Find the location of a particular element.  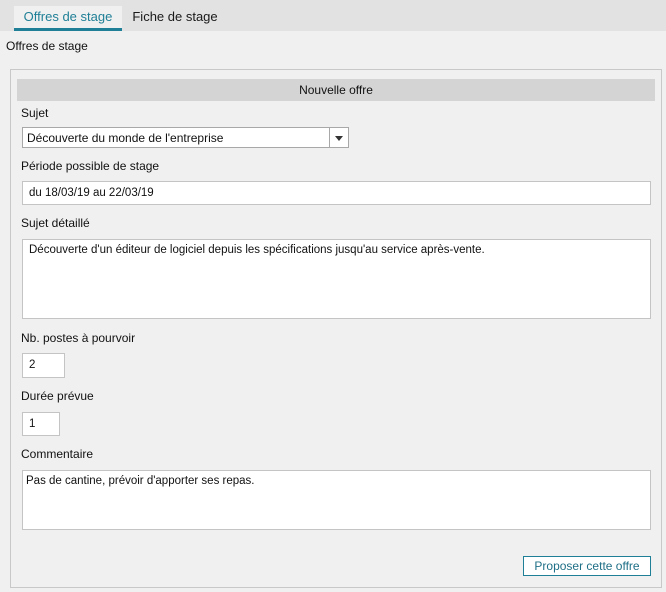

sujet-label: Sujet is located at coordinates (35, 113).